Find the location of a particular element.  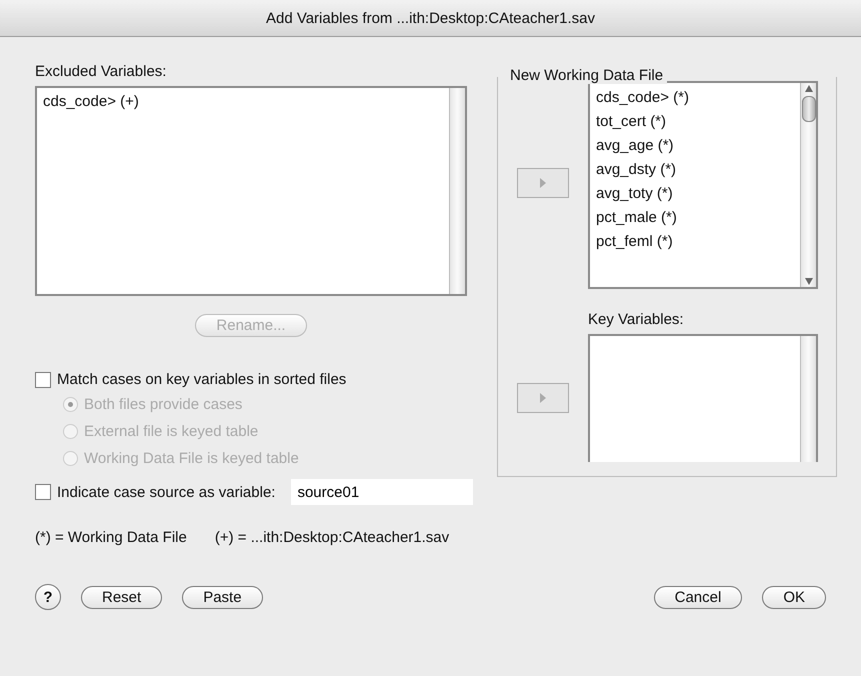

up-arrow-icon is located at coordinates (808, 88).